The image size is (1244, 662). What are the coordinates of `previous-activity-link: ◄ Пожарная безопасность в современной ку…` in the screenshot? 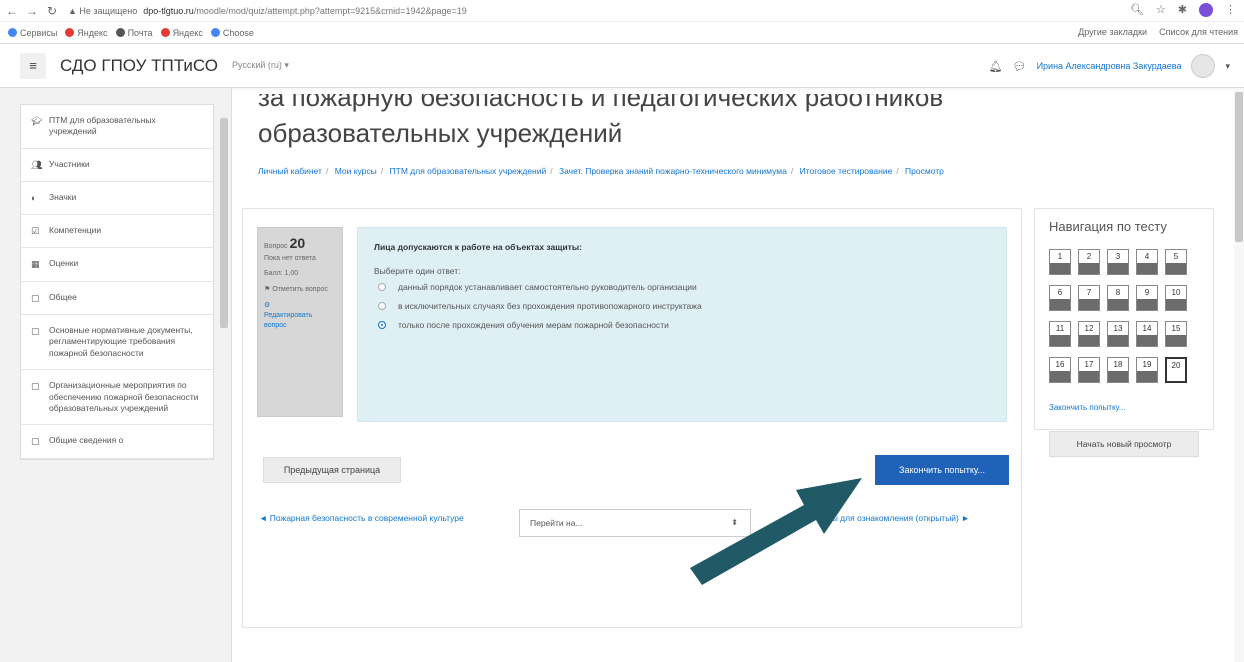 It's located at (364, 519).